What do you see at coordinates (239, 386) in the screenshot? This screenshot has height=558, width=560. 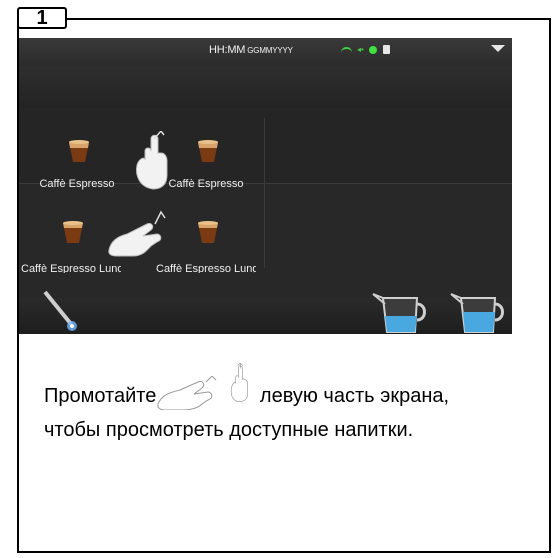 I see `hand-swipe-up-icon` at bounding box center [239, 386].